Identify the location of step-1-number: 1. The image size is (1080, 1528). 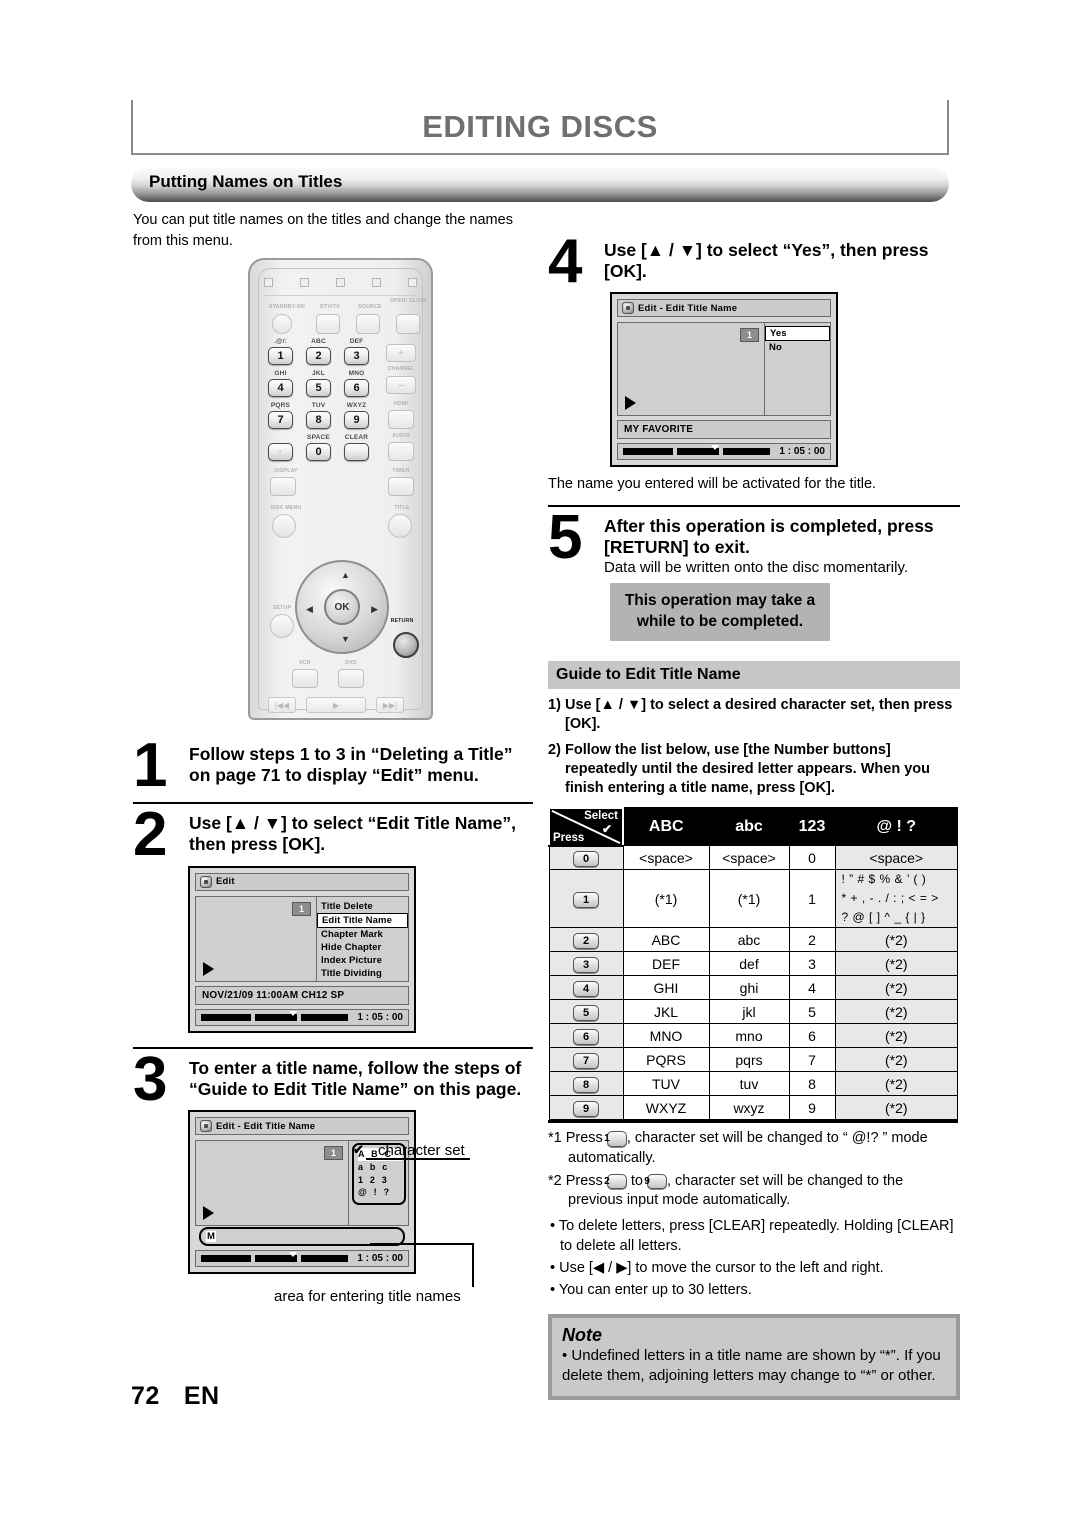
(150, 765).